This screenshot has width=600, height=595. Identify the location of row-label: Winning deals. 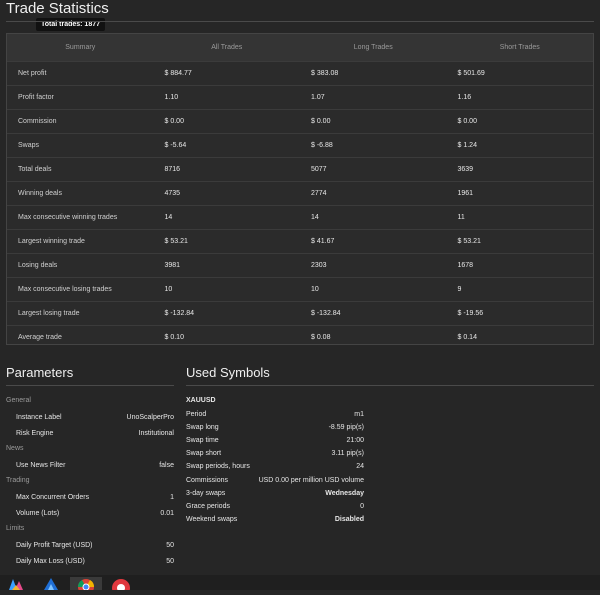
(80, 193).